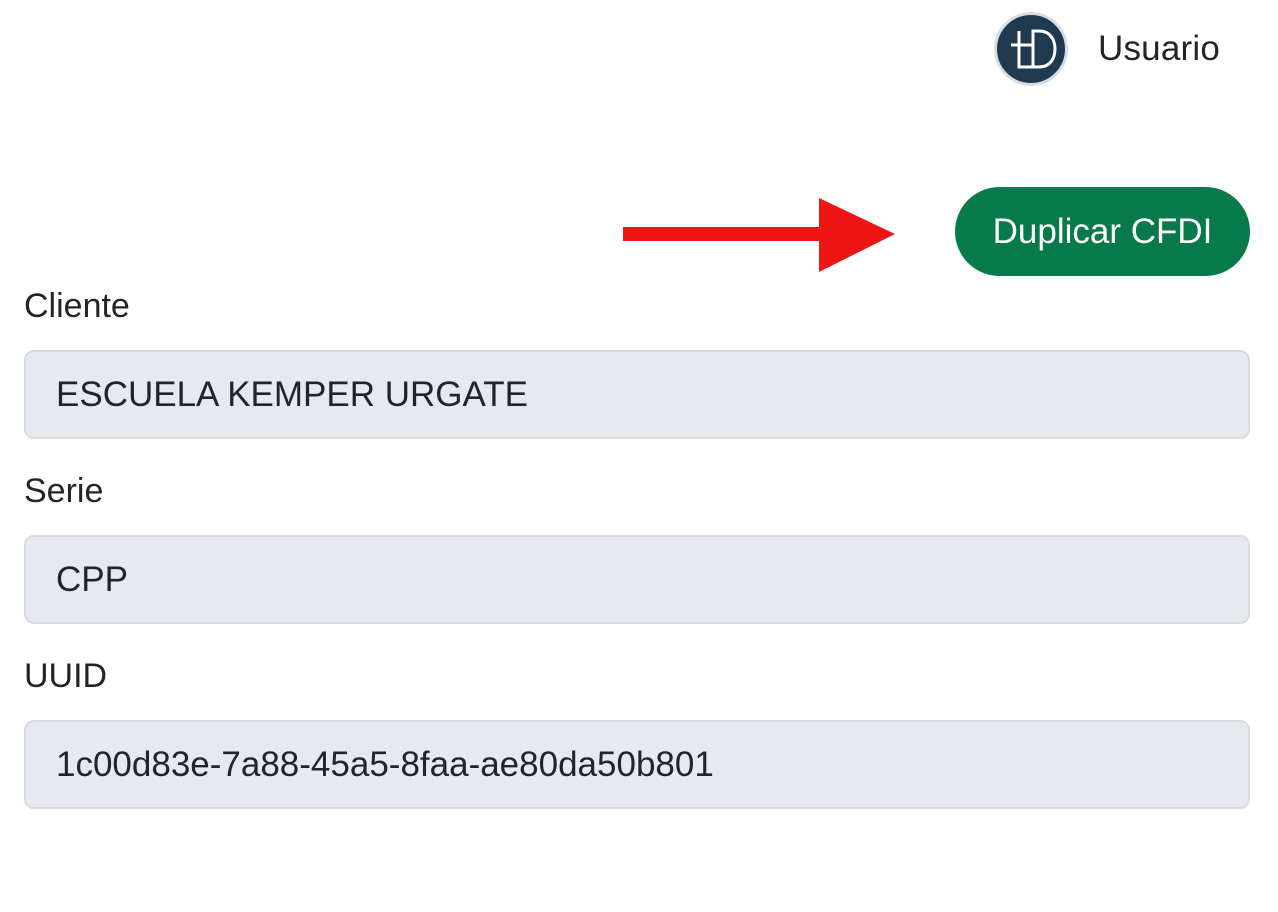 The image size is (1278, 912). I want to click on cliente-label: Cliente, so click(77, 306).